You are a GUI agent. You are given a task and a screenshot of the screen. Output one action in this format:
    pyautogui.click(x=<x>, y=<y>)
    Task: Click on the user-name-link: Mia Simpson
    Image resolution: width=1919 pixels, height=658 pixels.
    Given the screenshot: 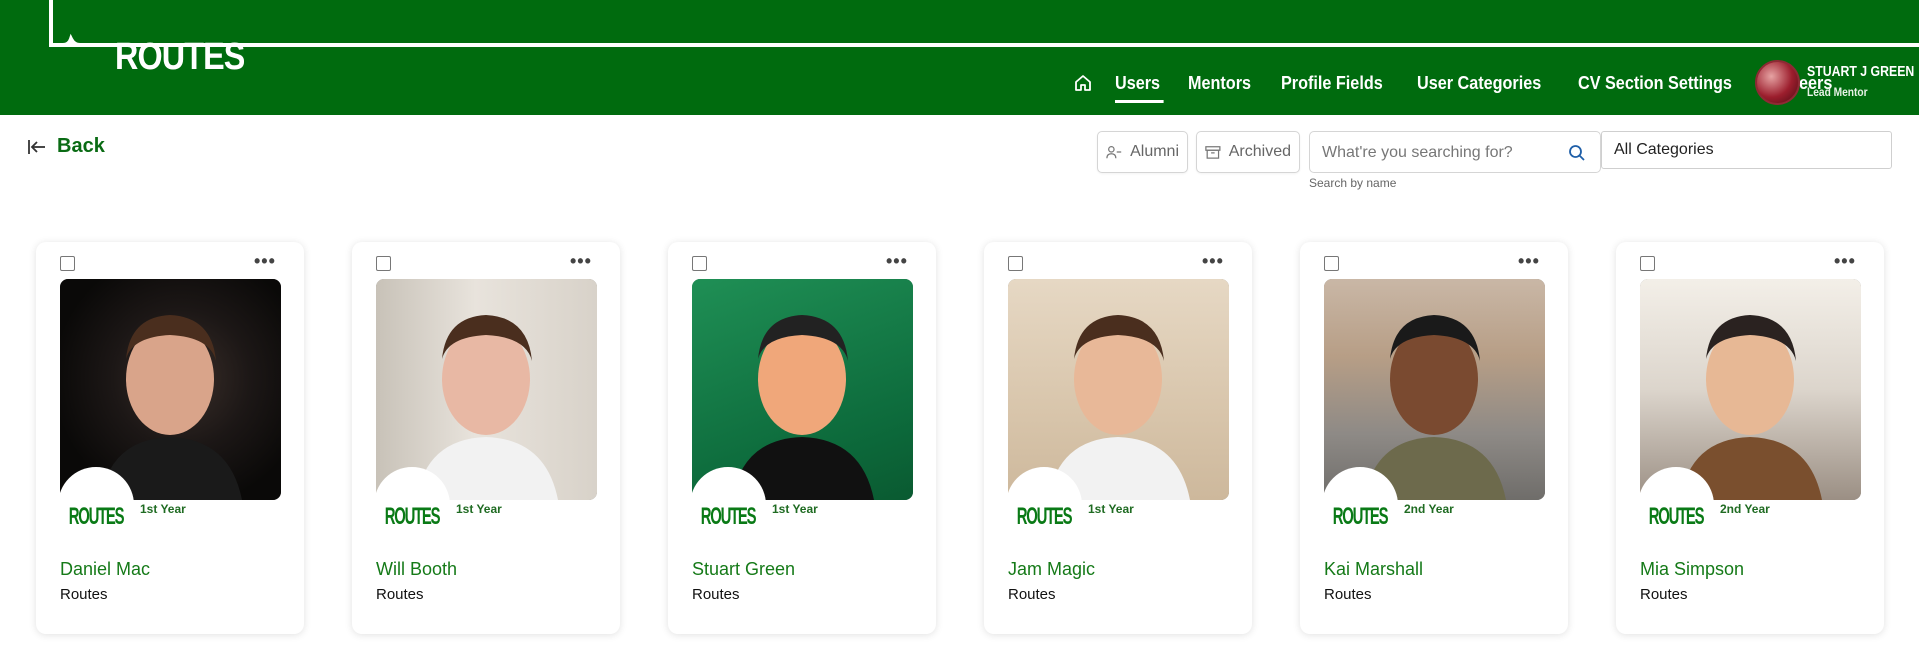 What is the action you would take?
    pyautogui.click(x=1692, y=569)
    